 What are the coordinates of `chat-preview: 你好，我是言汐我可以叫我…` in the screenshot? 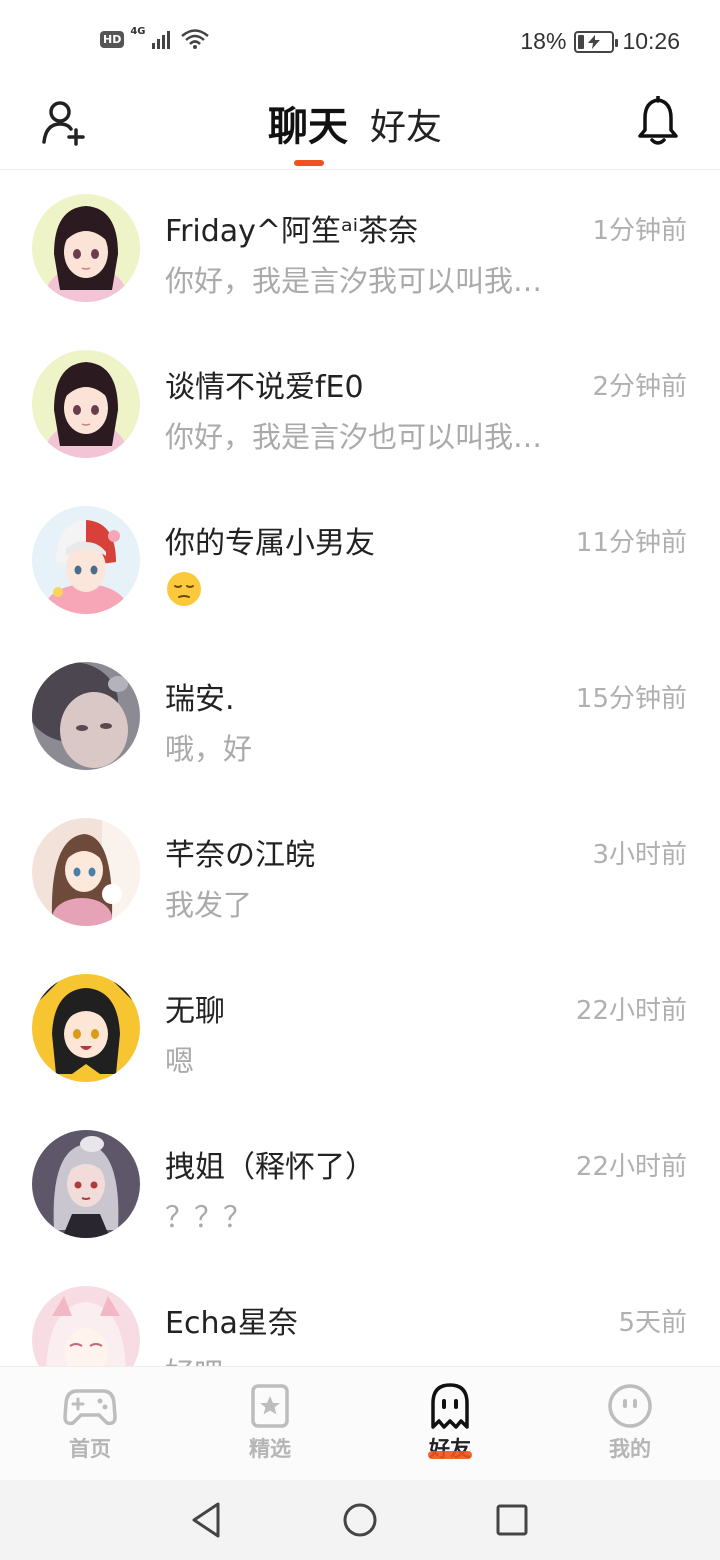 It's located at (354, 281).